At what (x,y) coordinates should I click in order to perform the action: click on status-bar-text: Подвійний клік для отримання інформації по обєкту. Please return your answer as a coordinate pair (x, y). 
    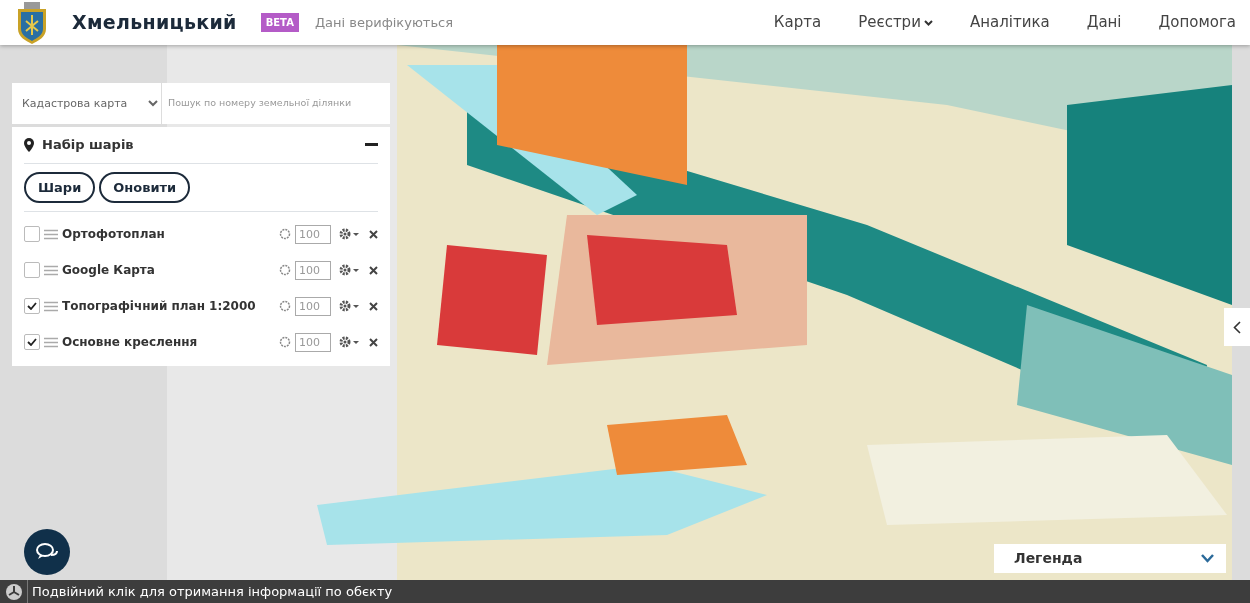
    Looking at the image, I should click on (212, 591).